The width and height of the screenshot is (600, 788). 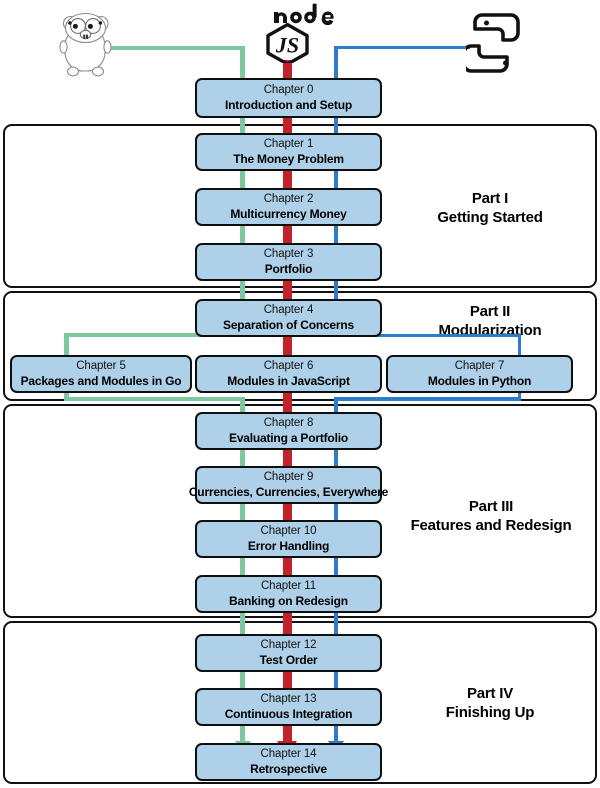 I want to click on chapter-box-5: Chapter 5 Packages and Modules in Go, so click(x=101, y=374).